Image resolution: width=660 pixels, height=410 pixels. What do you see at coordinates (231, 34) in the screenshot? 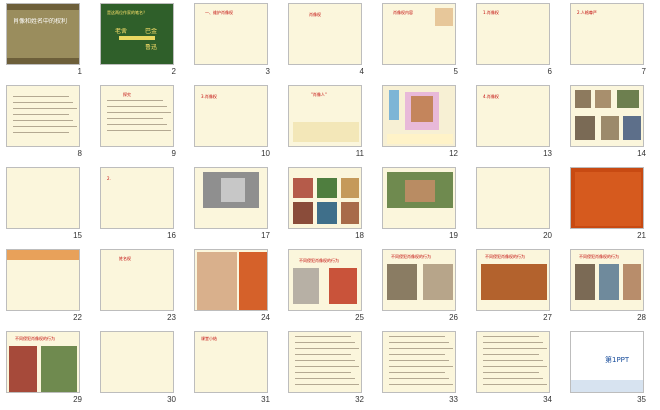
I see `slide-preview: 一、维护肖像权` at bounding box center [231, 34].